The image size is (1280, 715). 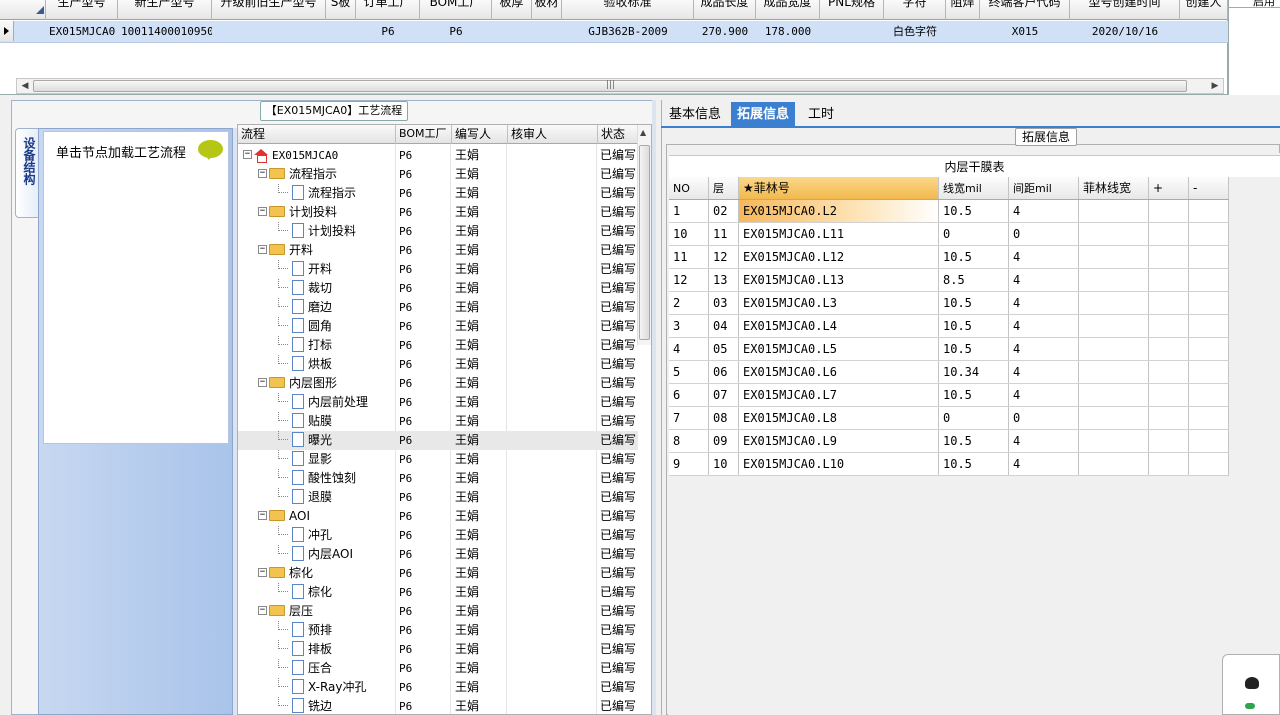 What do you see at coordinates (438, 402) in the screenshot?
I see `tree-row: 内层前处理 P6 王娟 已编写` at bounding box center [438, 402].